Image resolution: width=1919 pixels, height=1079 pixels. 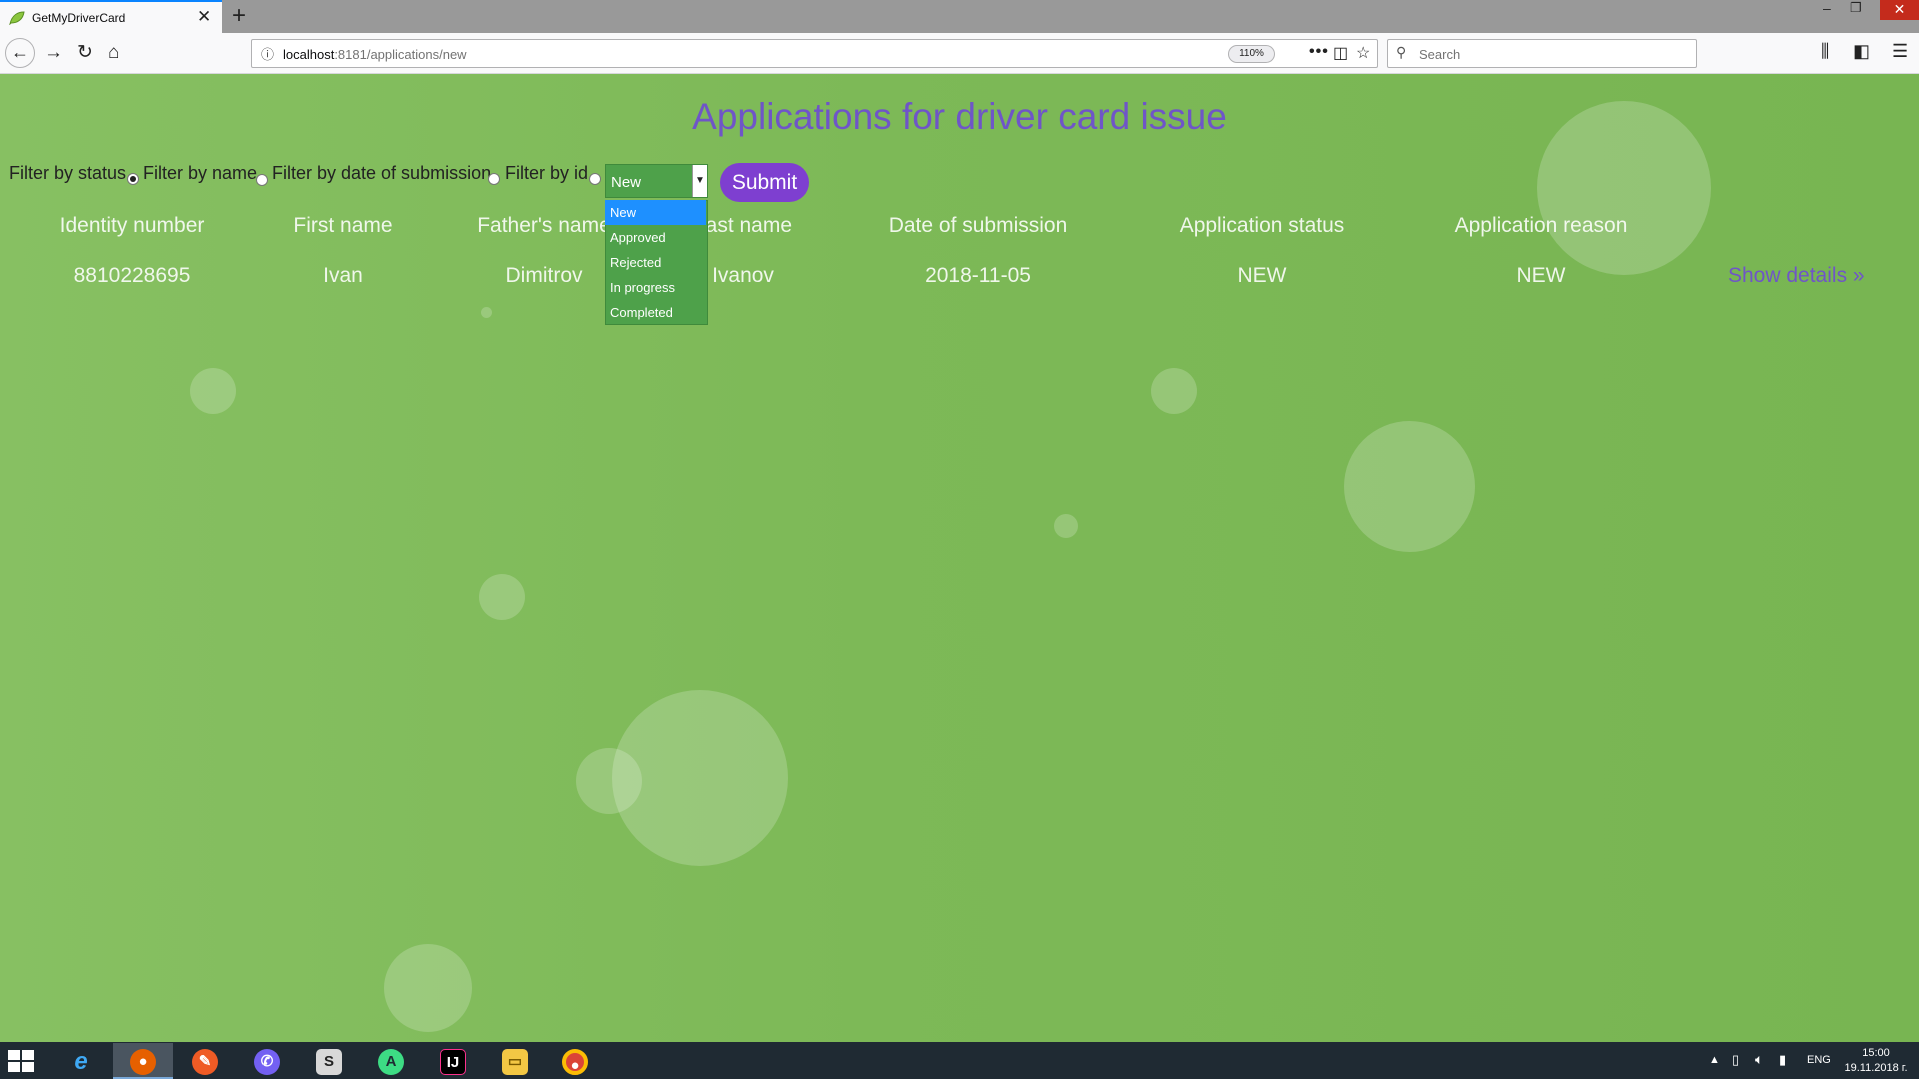 I want to click on filter-label-name: Filter by name, so click(x=200, y=173).